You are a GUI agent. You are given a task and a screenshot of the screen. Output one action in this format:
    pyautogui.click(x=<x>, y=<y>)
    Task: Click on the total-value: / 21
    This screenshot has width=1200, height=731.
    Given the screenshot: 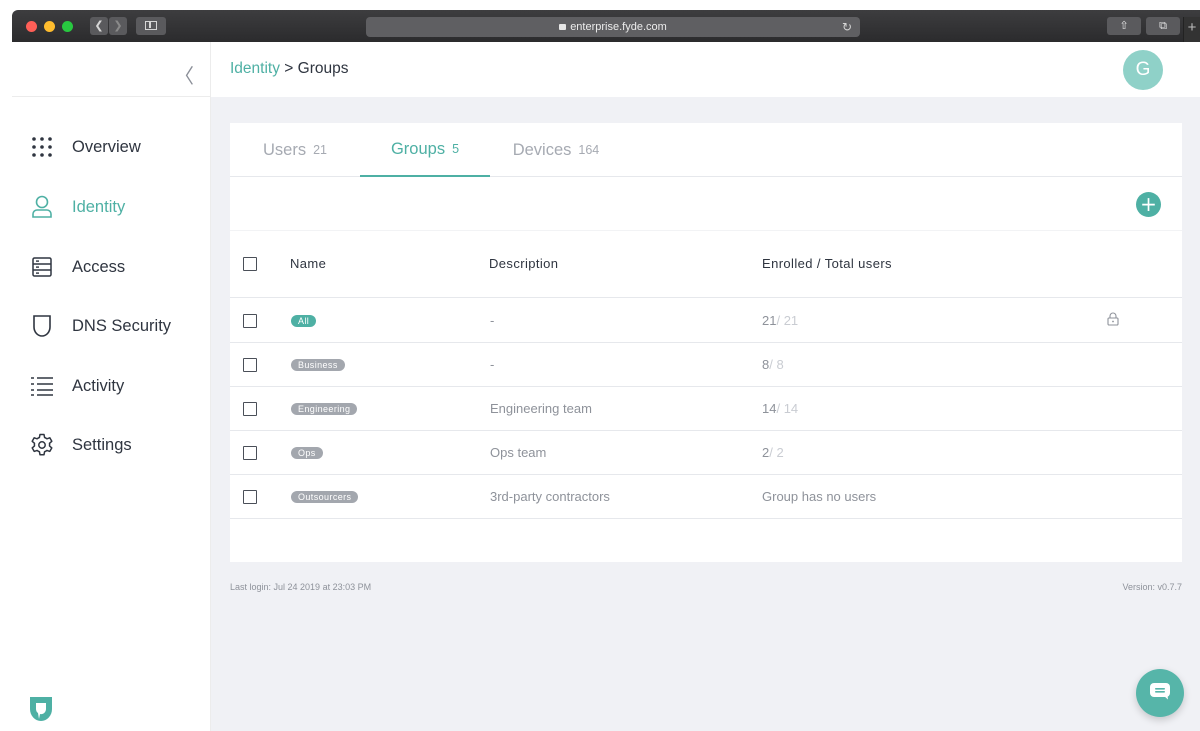 What is the action you would take?
    pyautogui.click(x=787, y=320)
    